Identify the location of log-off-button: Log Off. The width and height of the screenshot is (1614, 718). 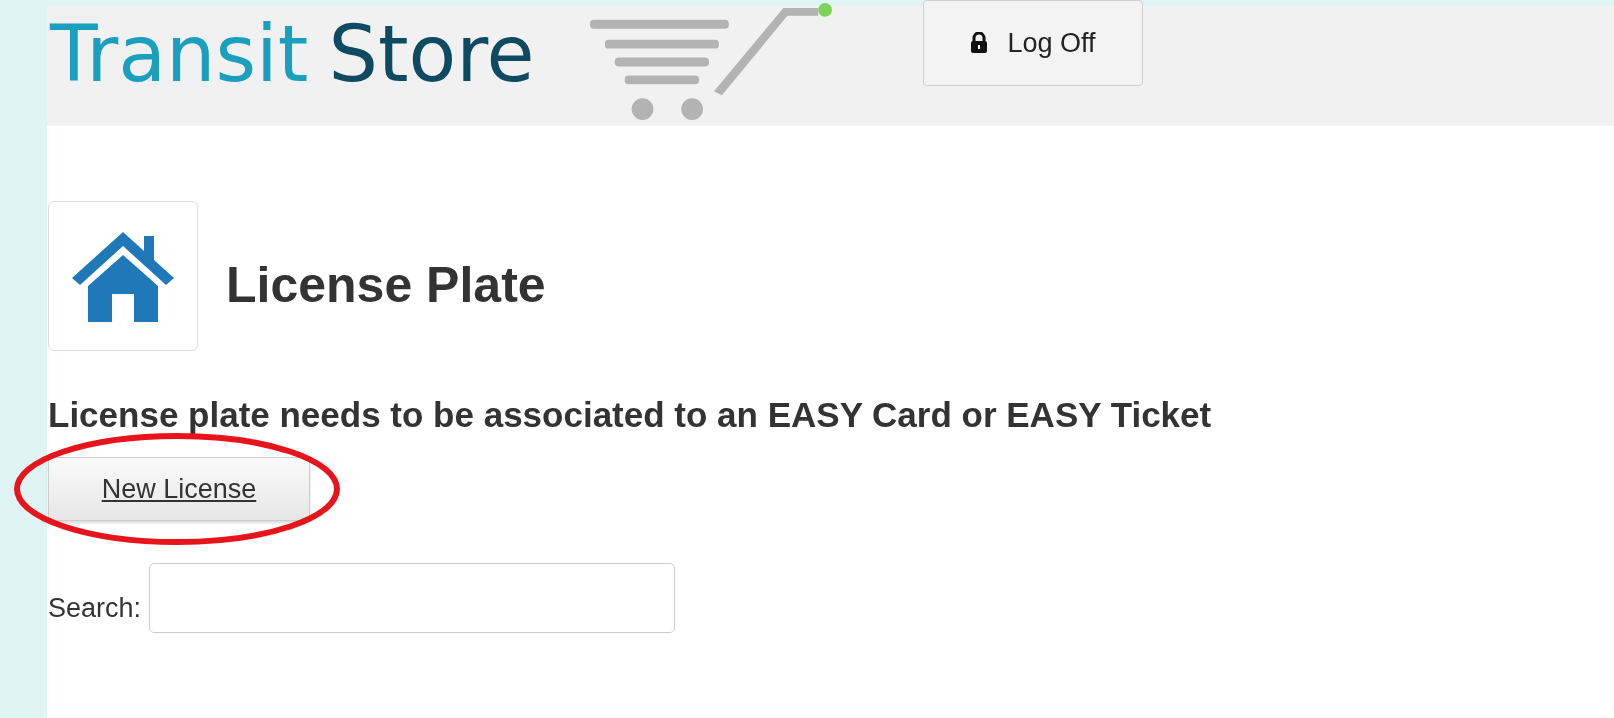
(1032, 43).